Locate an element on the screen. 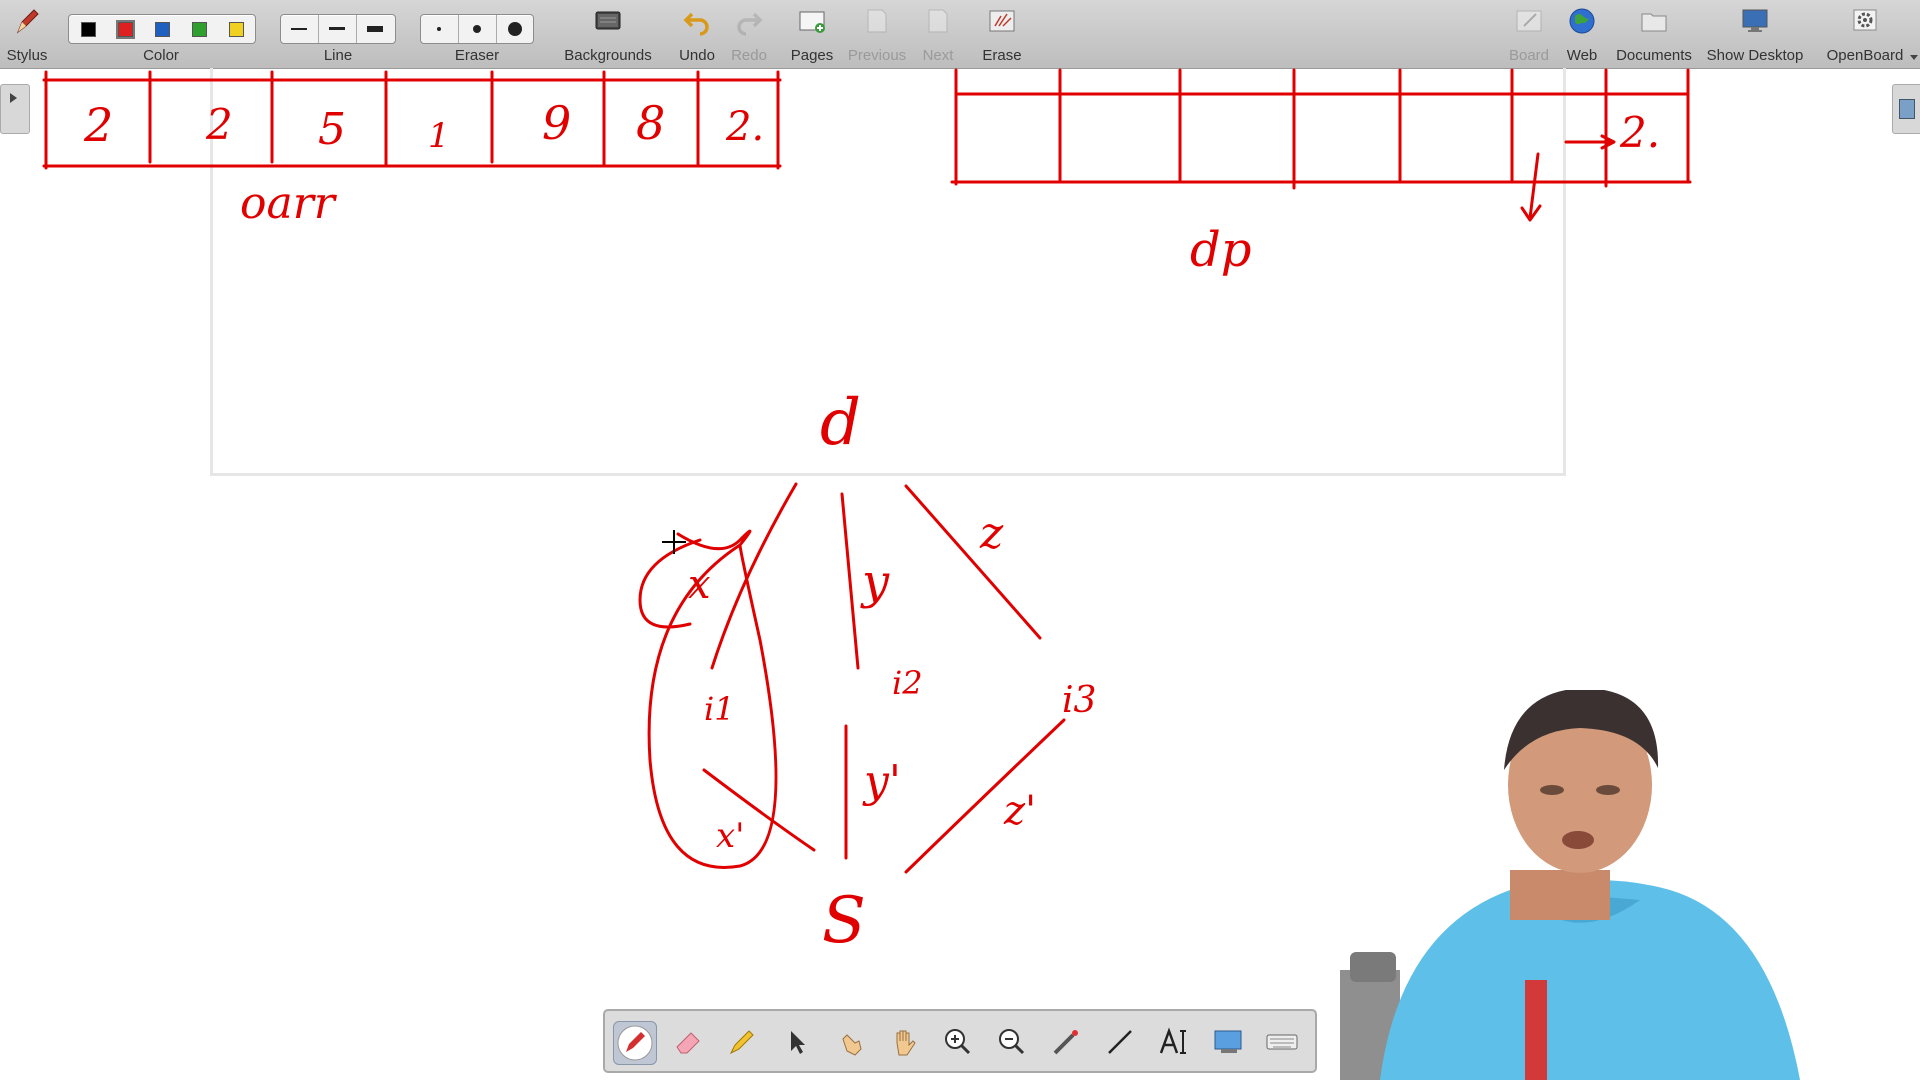  eraser-tool-button is located at coordinates (688, 1042).